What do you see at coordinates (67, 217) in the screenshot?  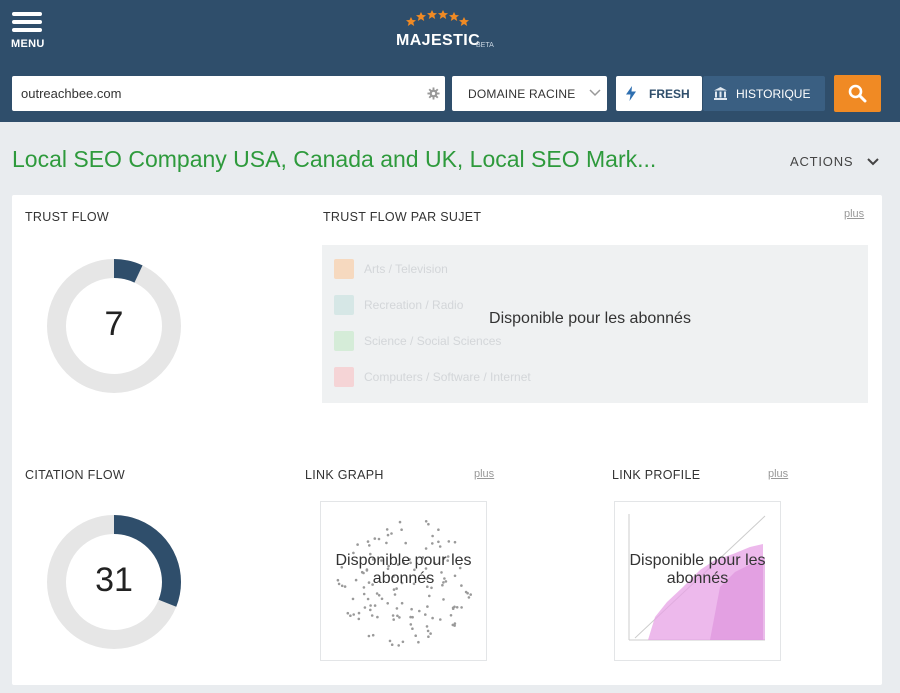 I see `trust-flow-title: TRUST FLOW` at bounding box center [67, 217].